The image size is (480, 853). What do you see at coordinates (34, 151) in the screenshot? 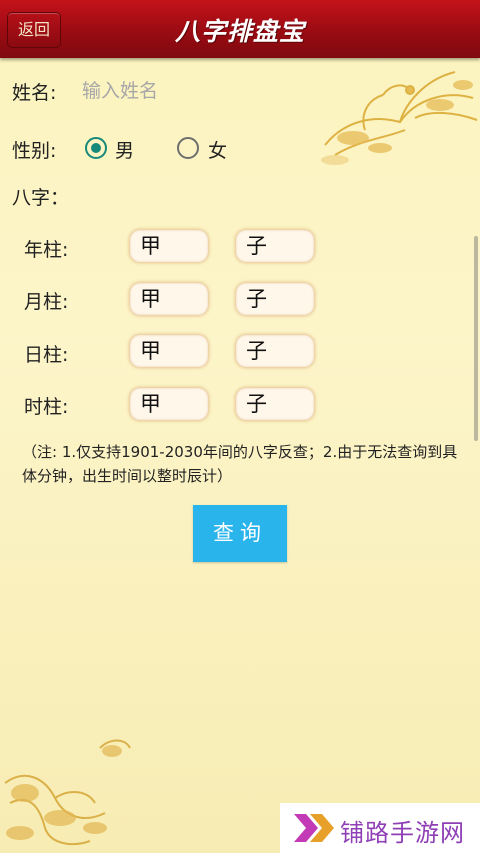
I see `gender-label: 性别:` at bounding box center [34, 151].